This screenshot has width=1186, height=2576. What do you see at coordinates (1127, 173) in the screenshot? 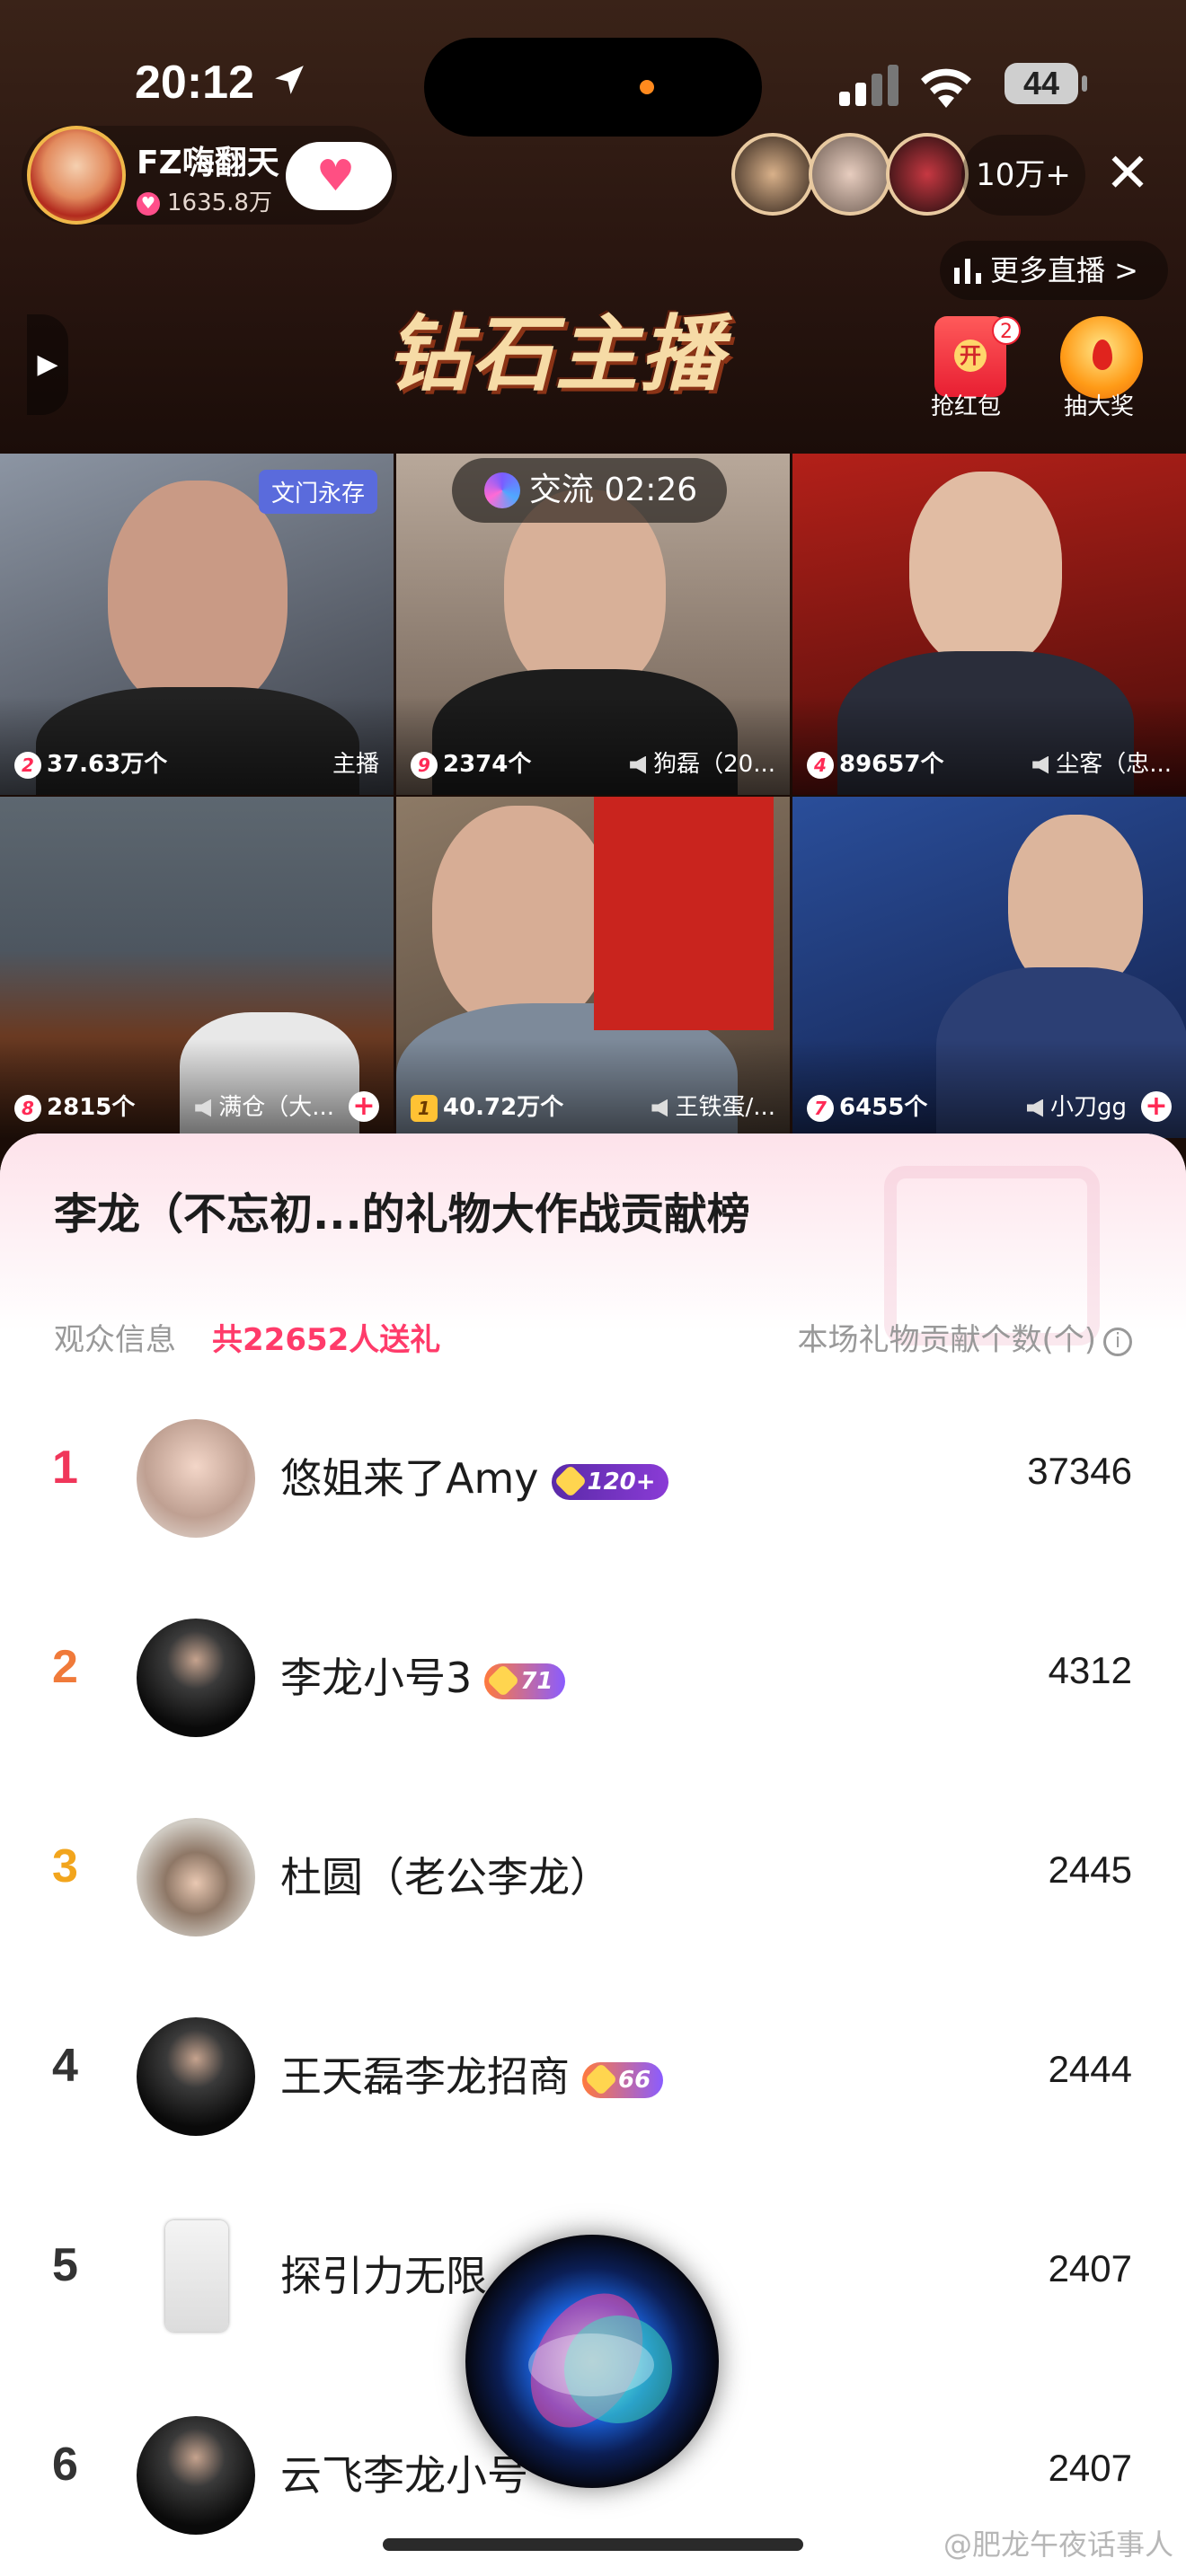
I see `close-icon: ✕` at bounding box center [1127, 173].